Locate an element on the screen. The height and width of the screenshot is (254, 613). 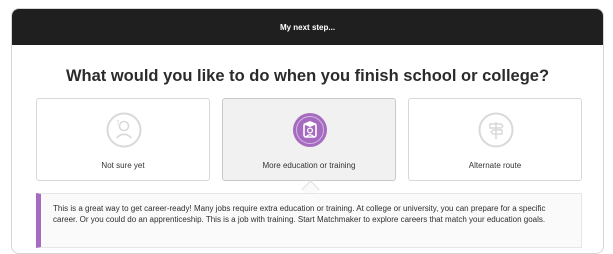
option-more-education: More education or training is located at coordinates (309, 139).